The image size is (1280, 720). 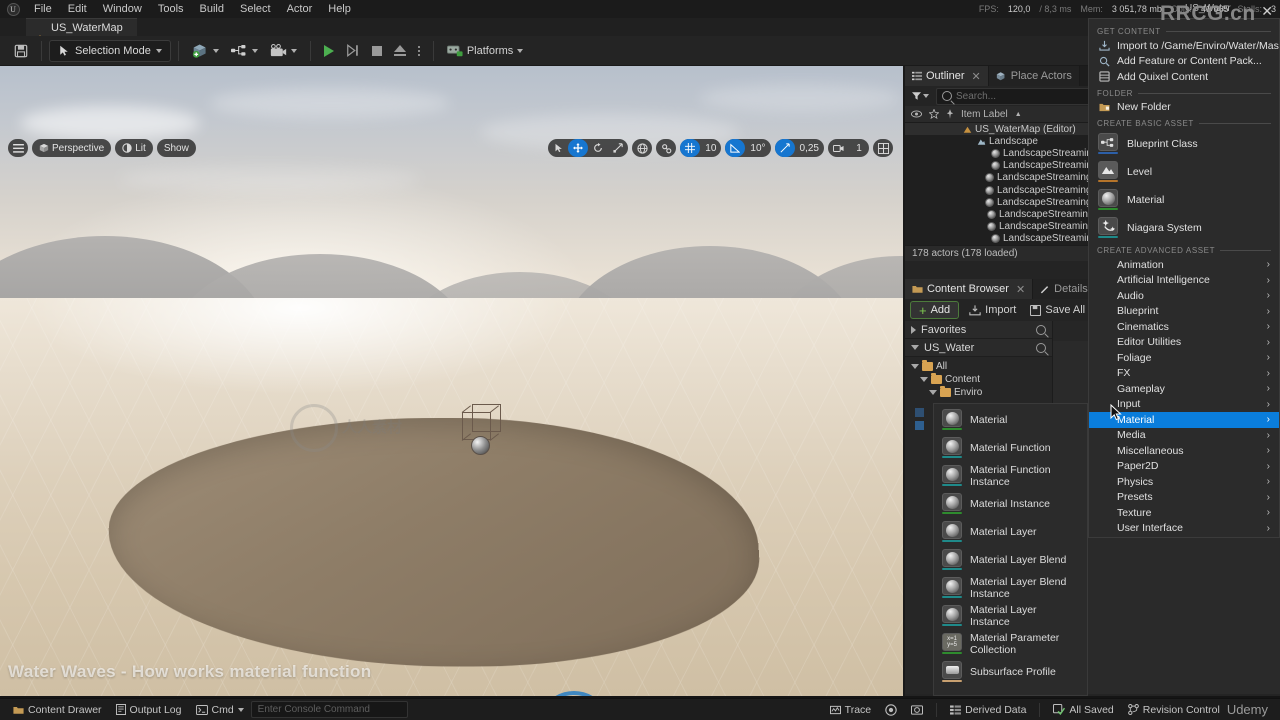 What do you see at coordinates (969, 289) in the screenshot?
I see `tab-content-browser: Content Browser ✕` at bounding box center [969, 289].